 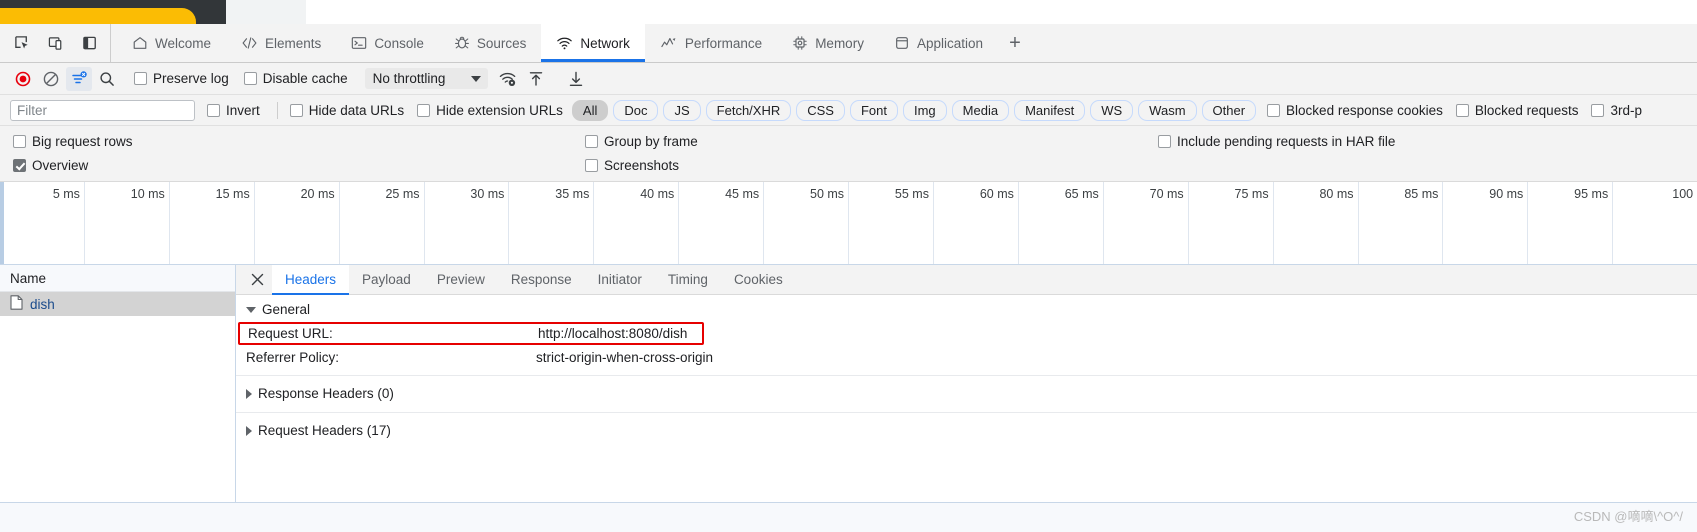 I want to click on overview-tick-cell: 10 ms, so click(x=127, y=223).